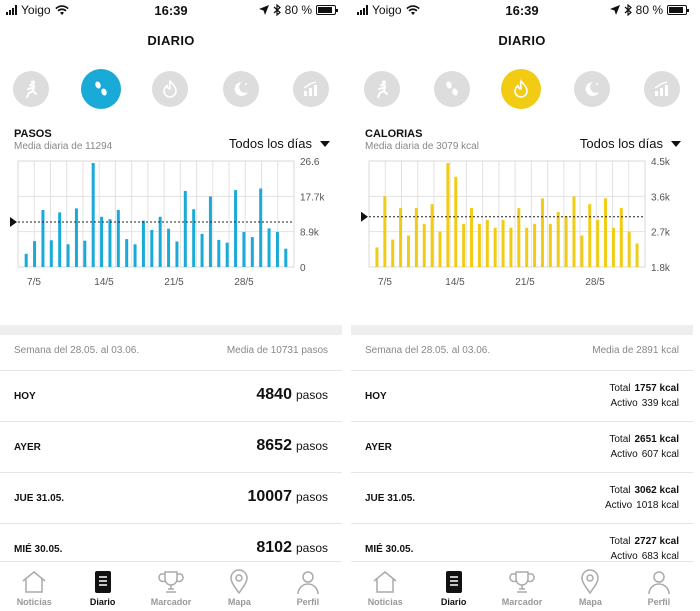 This screenshot has width=700, height=611. I want to click on house-icon, so click(34, 582).